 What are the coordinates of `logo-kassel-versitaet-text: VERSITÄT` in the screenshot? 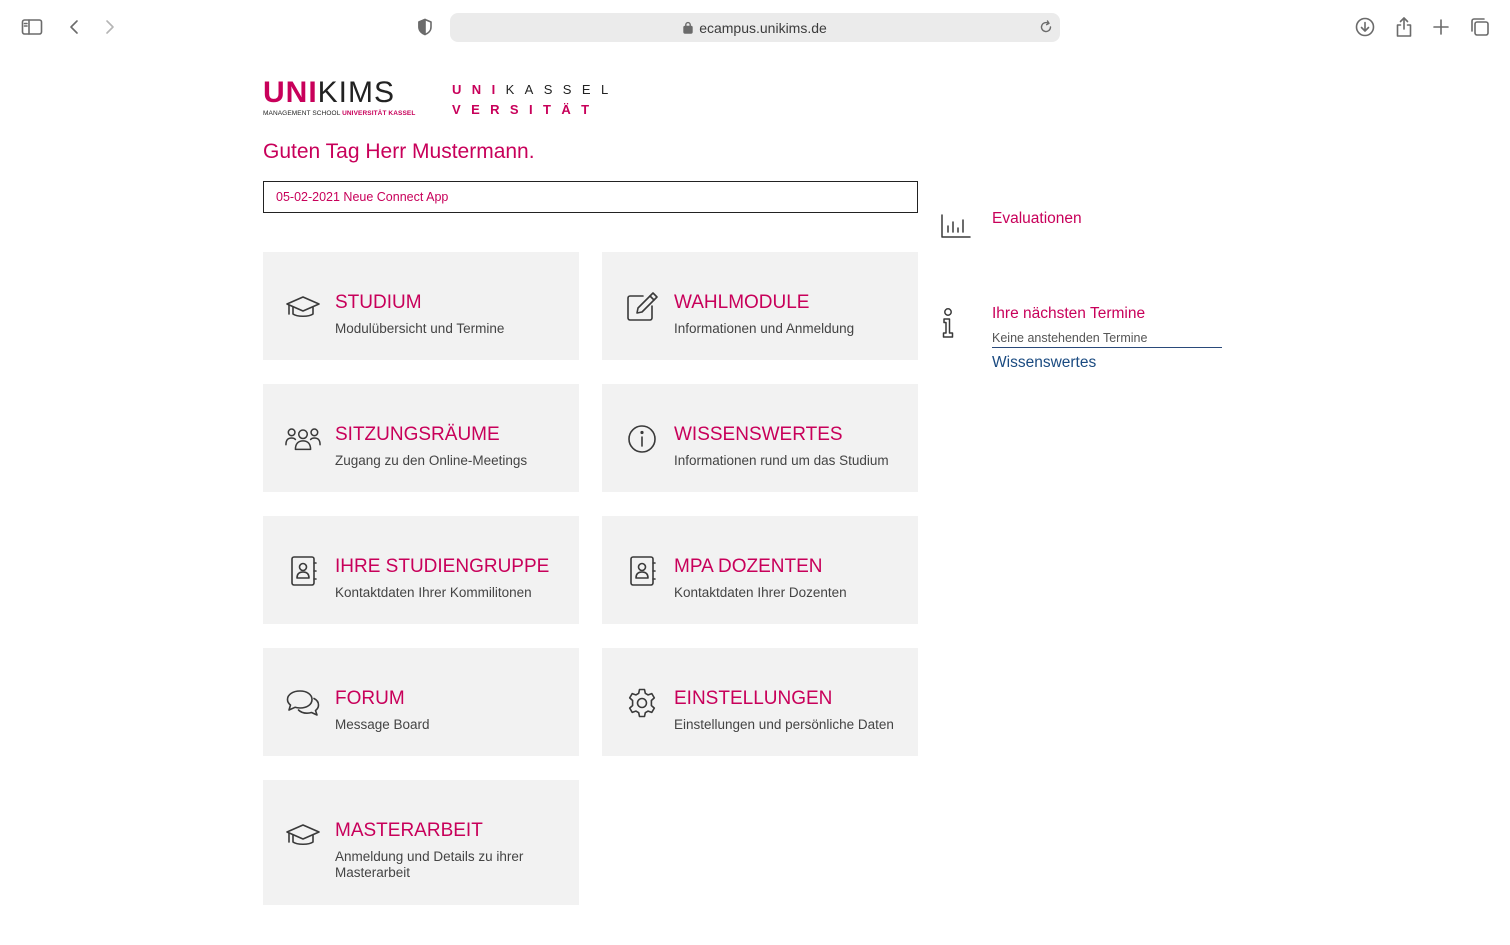 It's located at (526, 109).